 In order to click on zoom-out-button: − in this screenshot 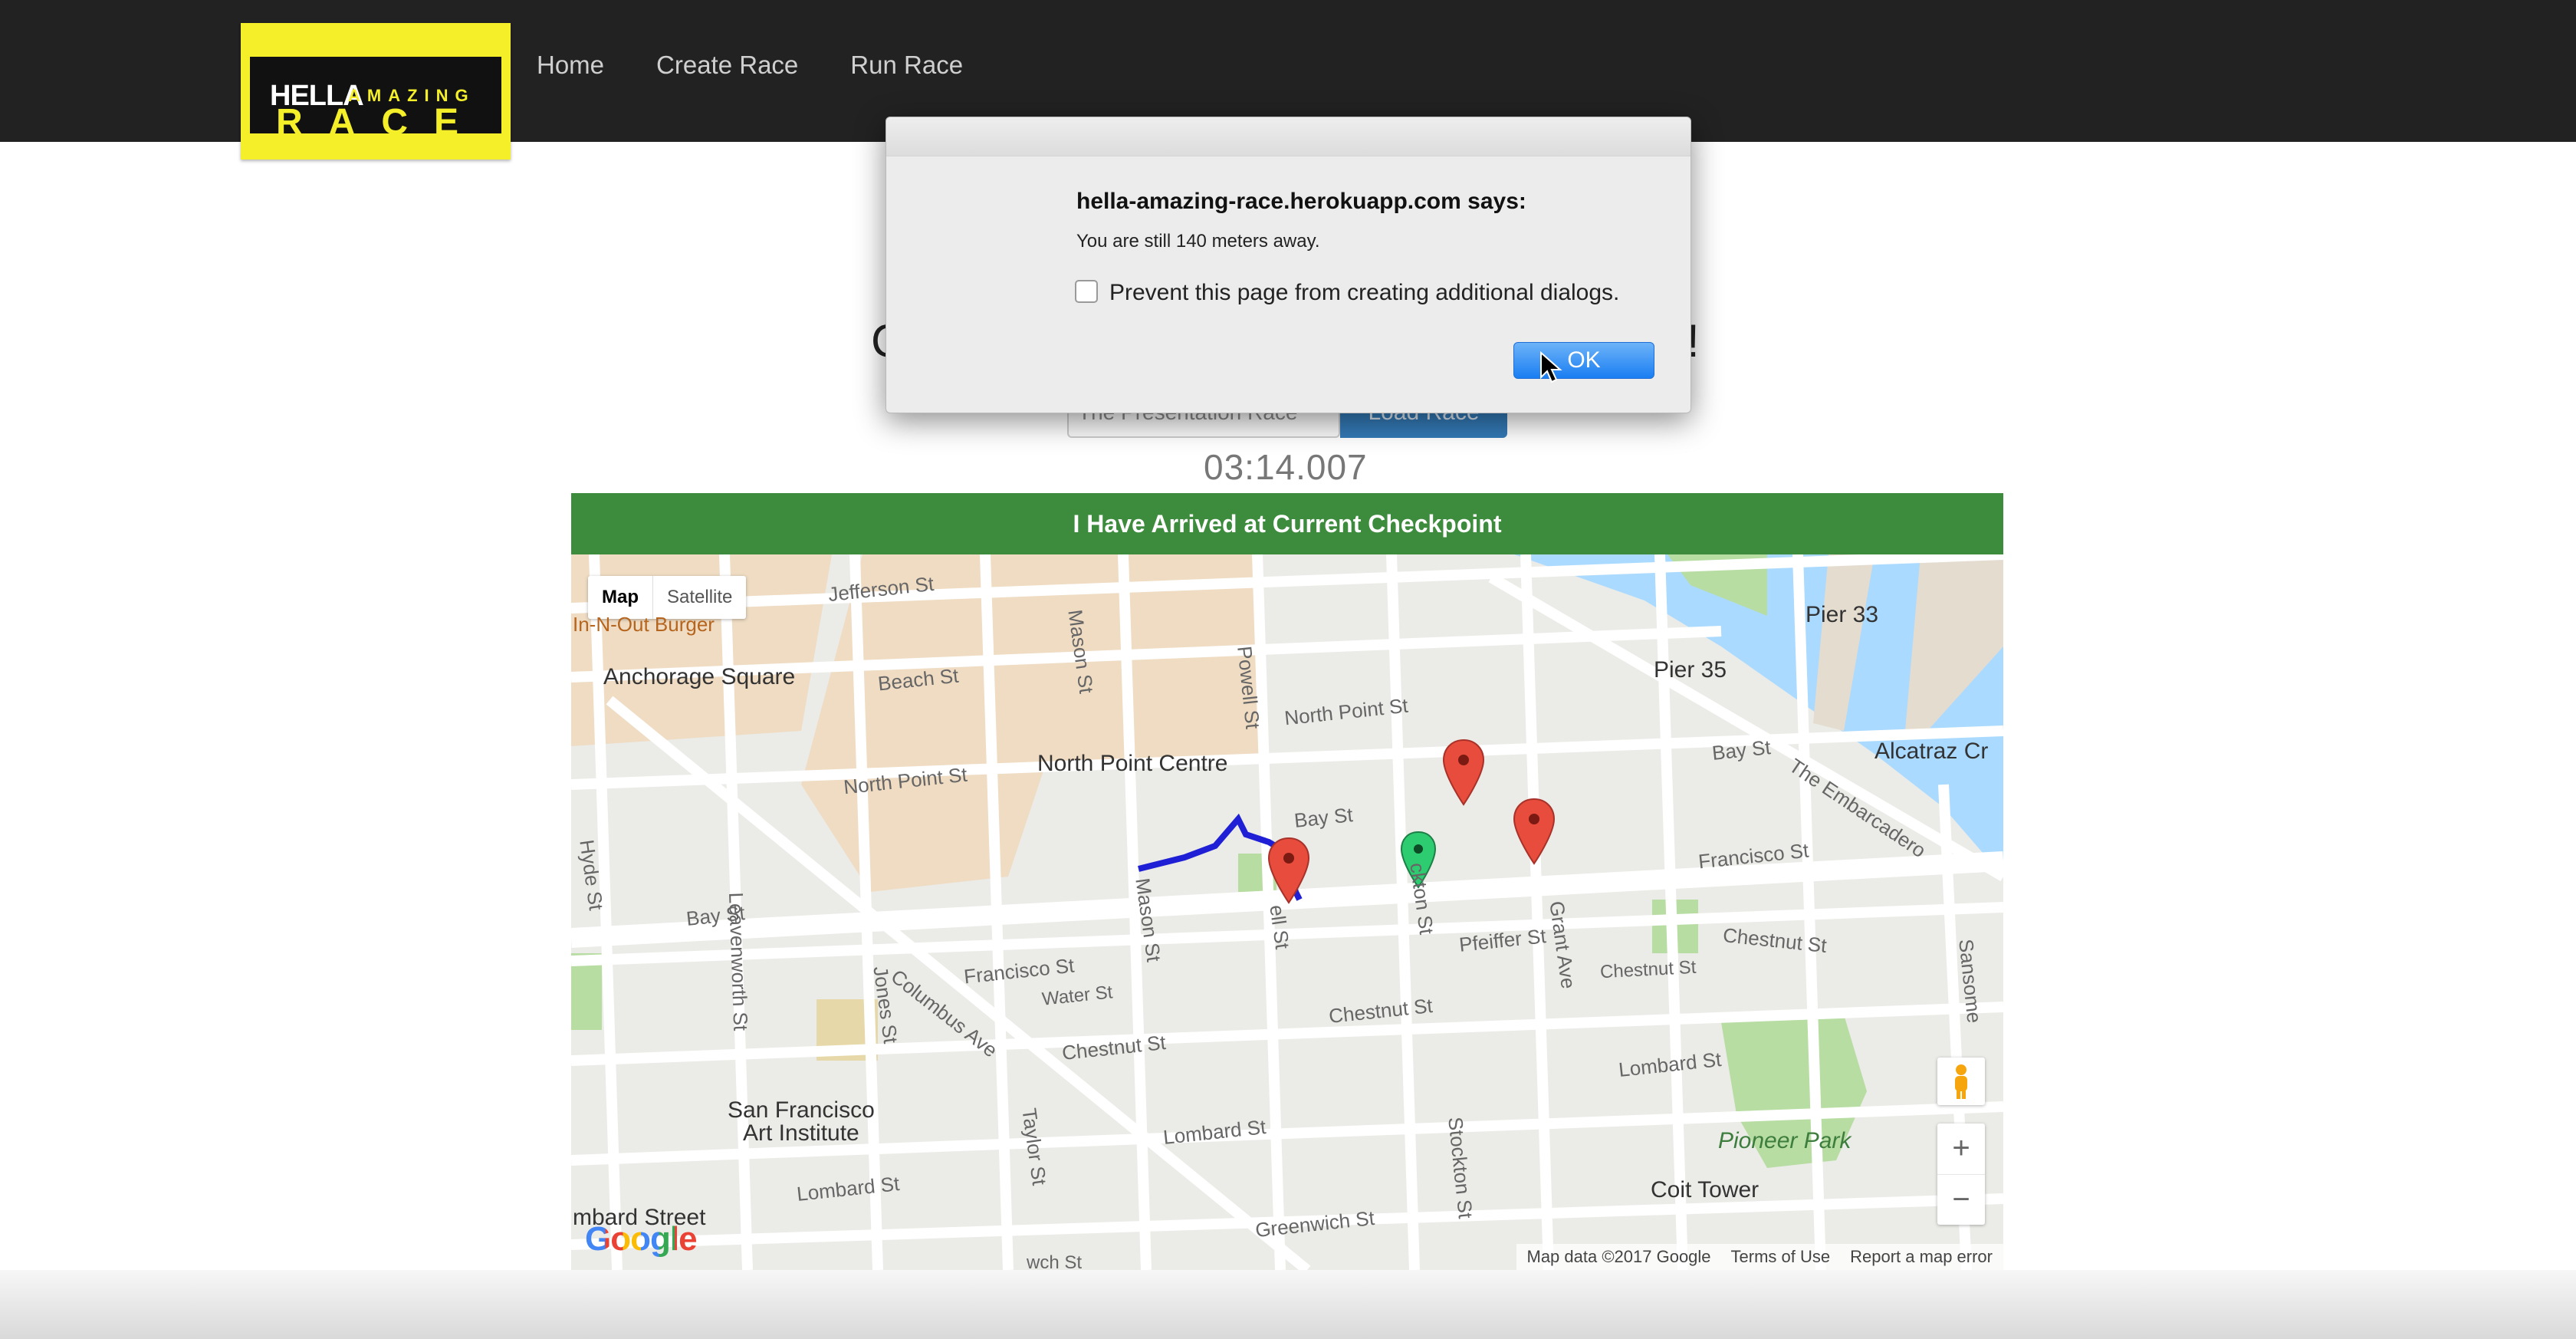, I will do `click(1961, 1200)`.